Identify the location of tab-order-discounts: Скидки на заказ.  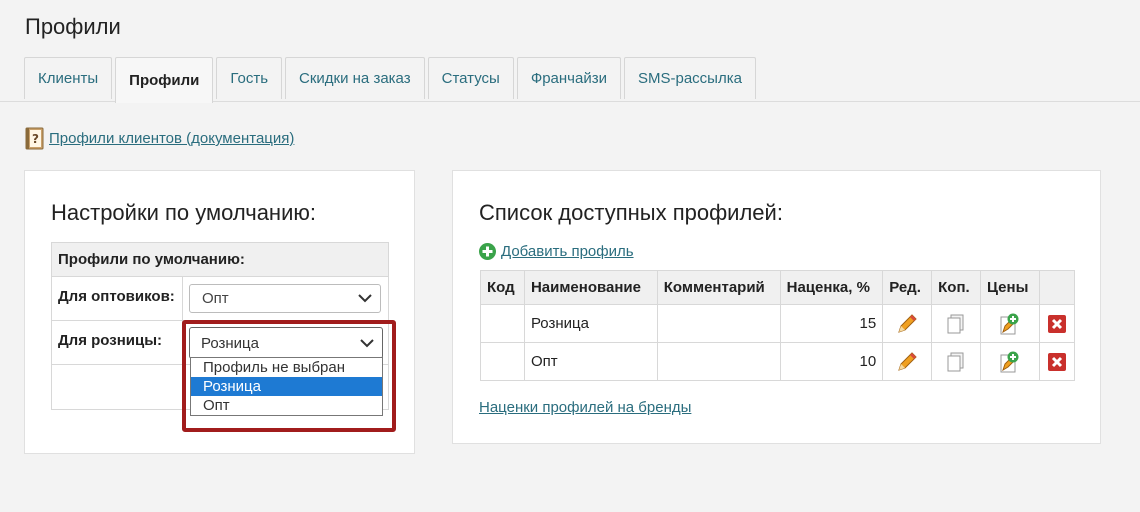
(355, 78).